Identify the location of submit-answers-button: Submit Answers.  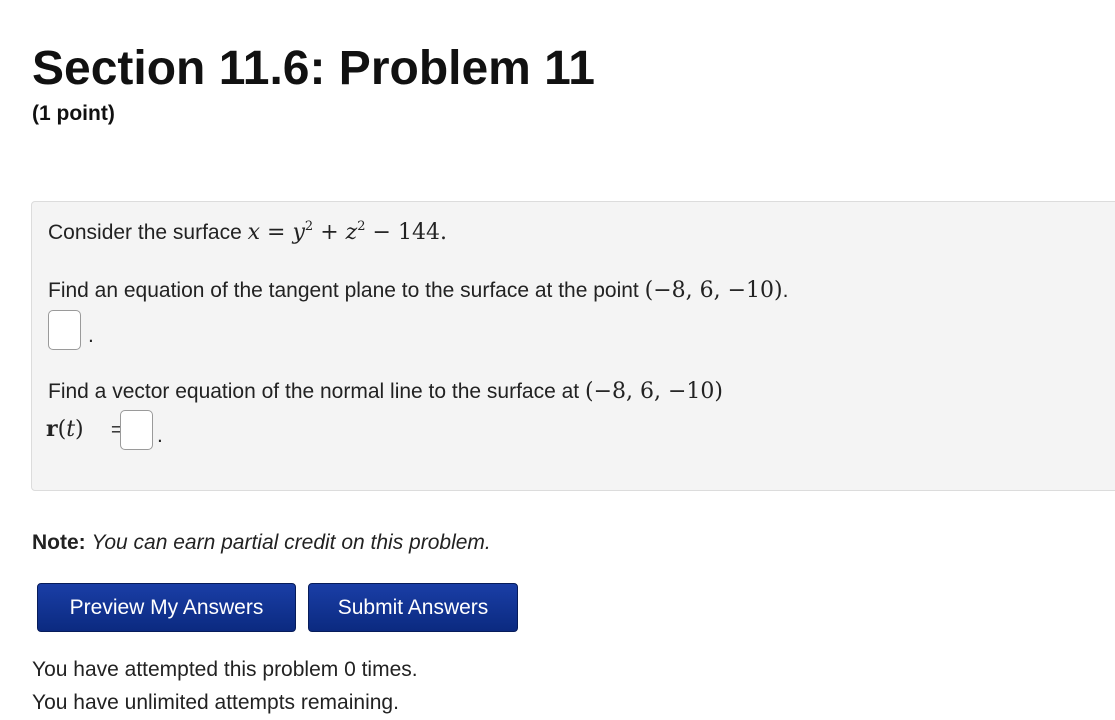
(413, 607).